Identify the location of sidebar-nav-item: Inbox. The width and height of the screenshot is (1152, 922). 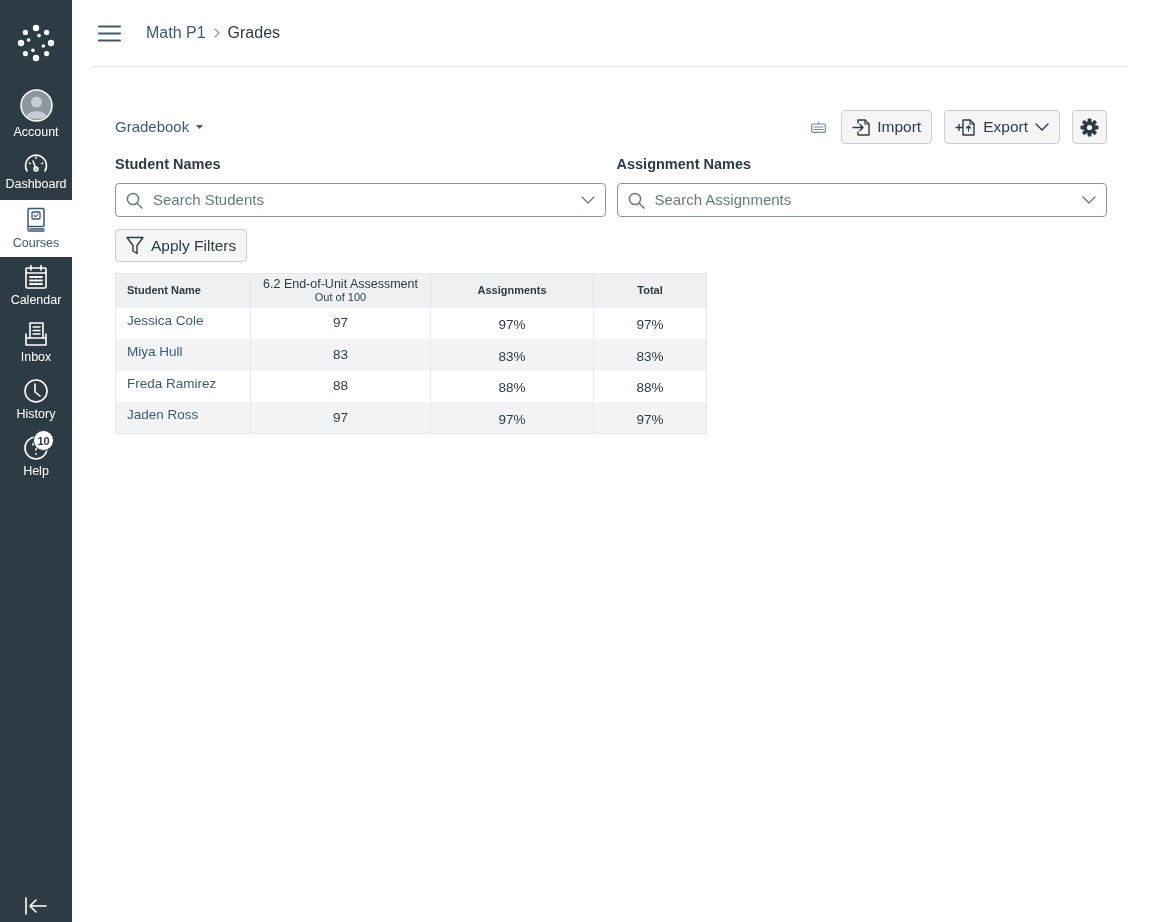
(36, 342).